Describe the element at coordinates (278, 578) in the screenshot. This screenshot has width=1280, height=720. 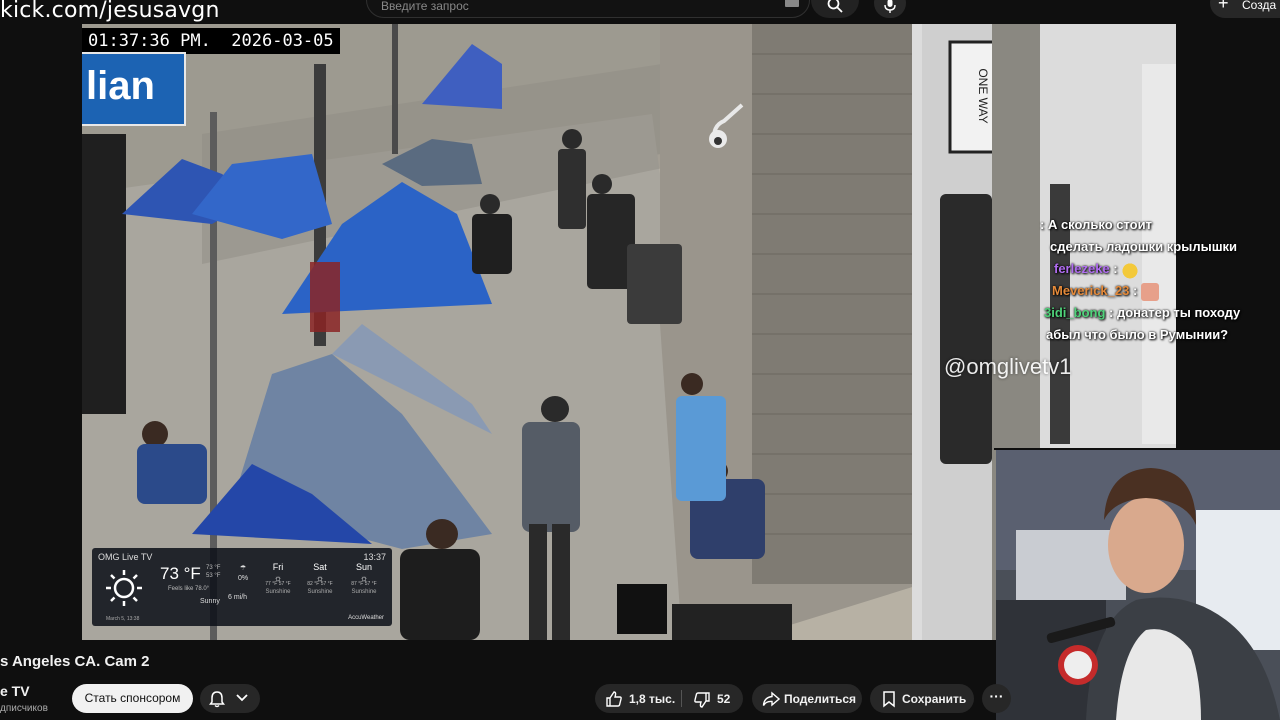
I see `forecast-day: Fri ☼ 77 °F 57 °F Sunshine` at that location.